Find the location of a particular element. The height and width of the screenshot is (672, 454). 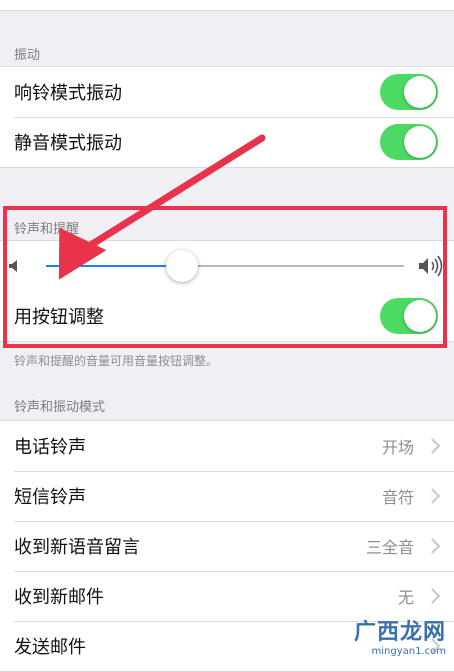

silent-vibrate-row: 静音模式振动 is located at coordinates (227, 142).